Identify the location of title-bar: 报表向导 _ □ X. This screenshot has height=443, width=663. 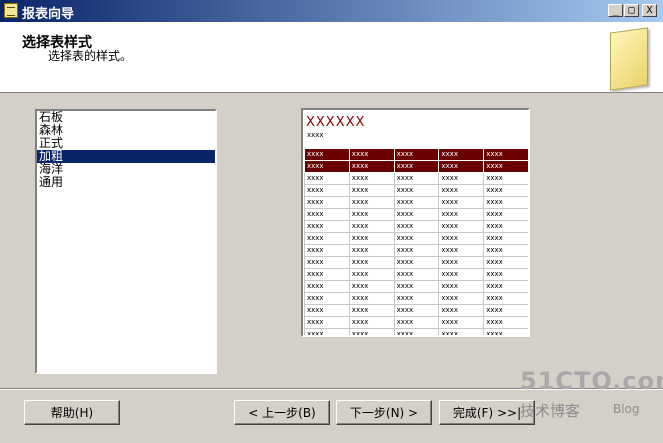
(331, 11).